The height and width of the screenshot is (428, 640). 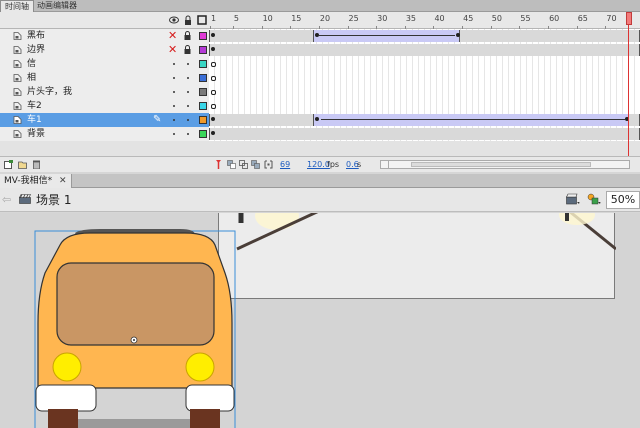 I want to click on scroll-left-icon, so click(x=385, y=164).